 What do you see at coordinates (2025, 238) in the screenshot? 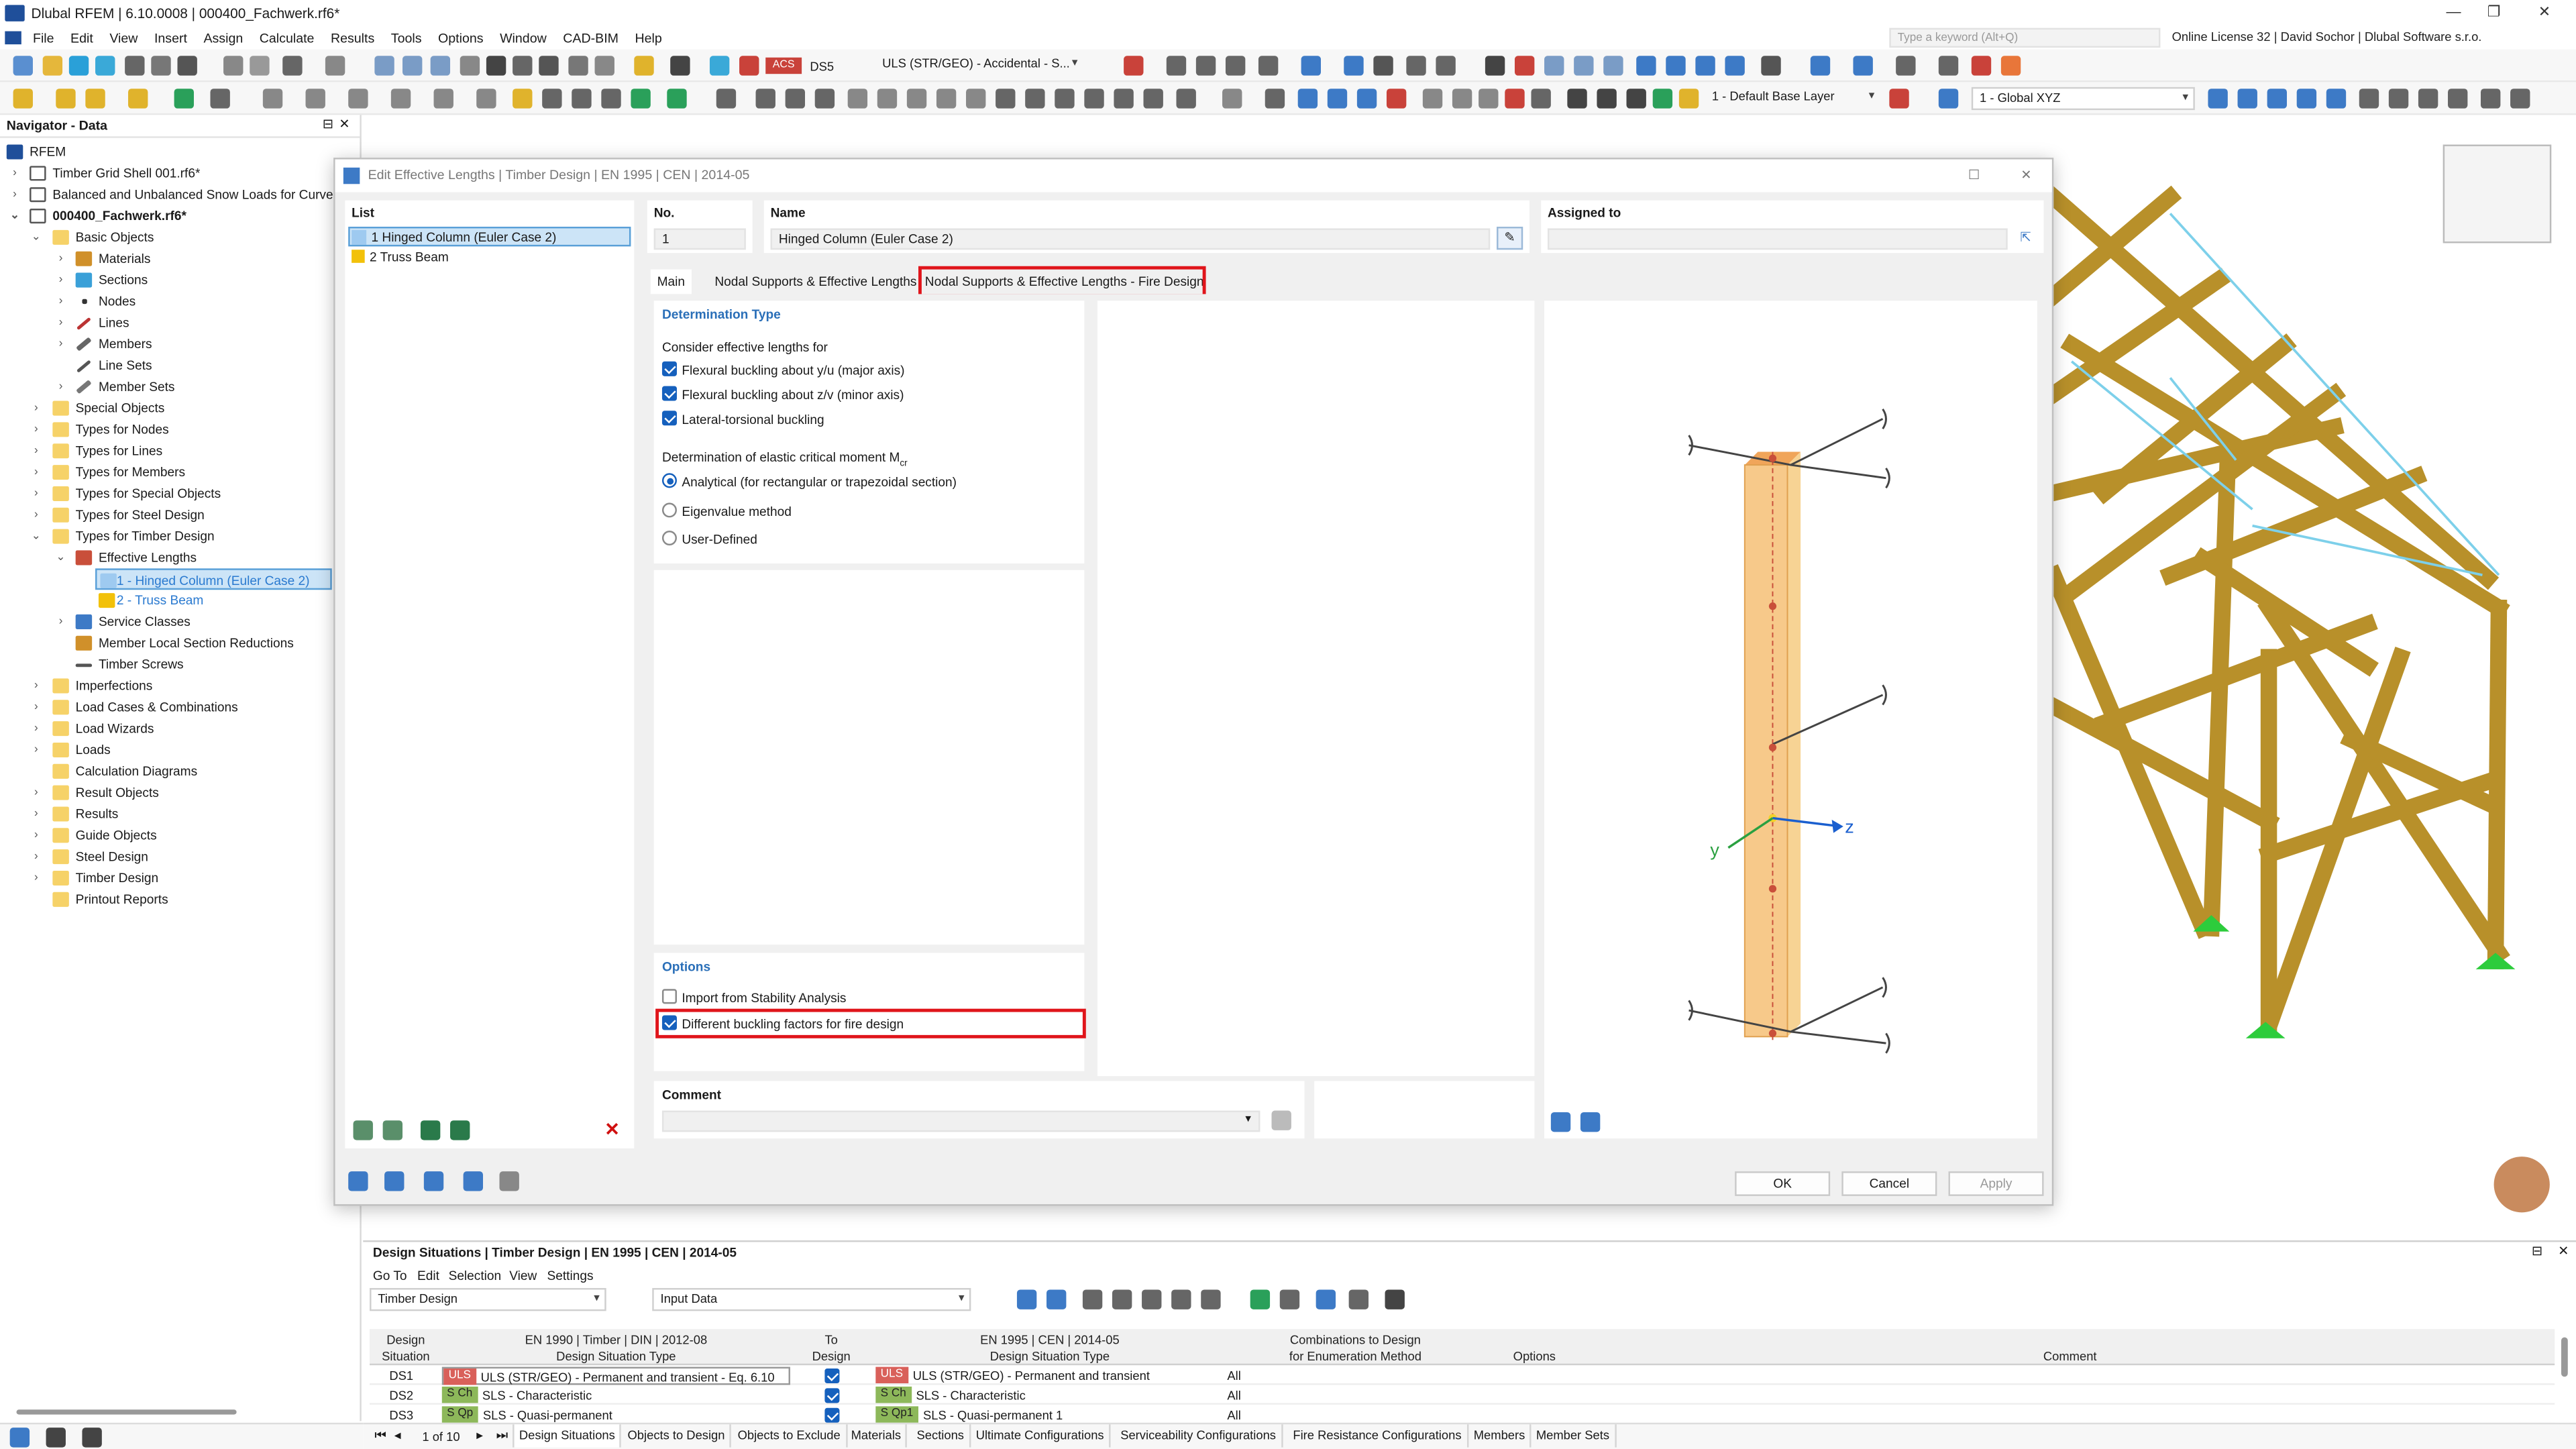
I see `select-members-icon: ⇱` at bounding box center [2025, 238].